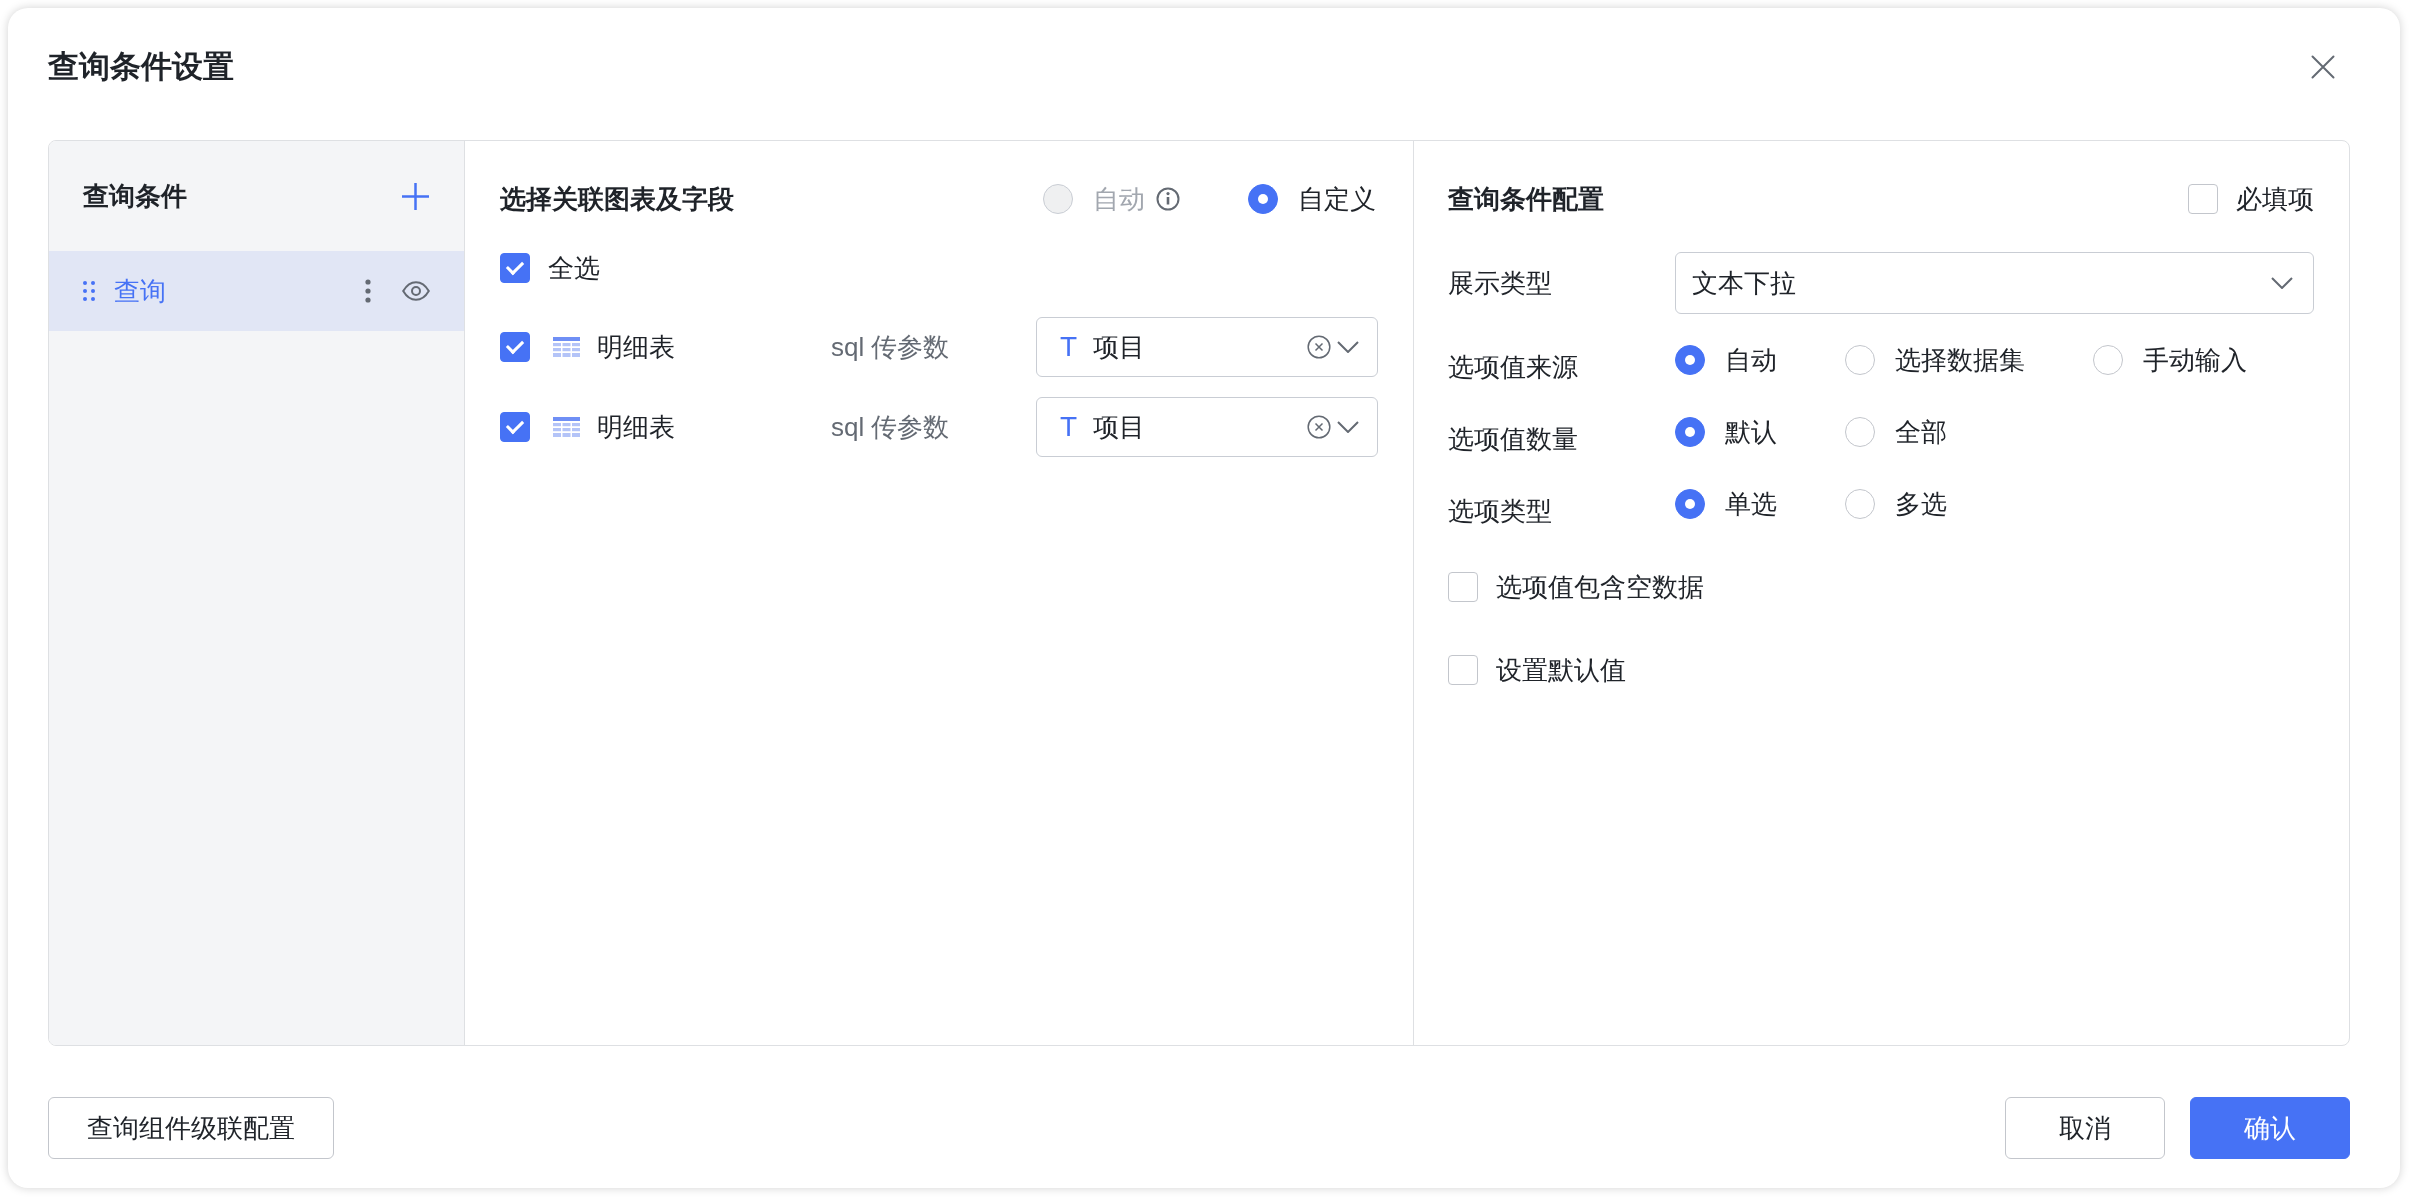  Describe the element at coordinates (2270, 1128) in the screenshot. I see `confirm-button: 确认` at that location.